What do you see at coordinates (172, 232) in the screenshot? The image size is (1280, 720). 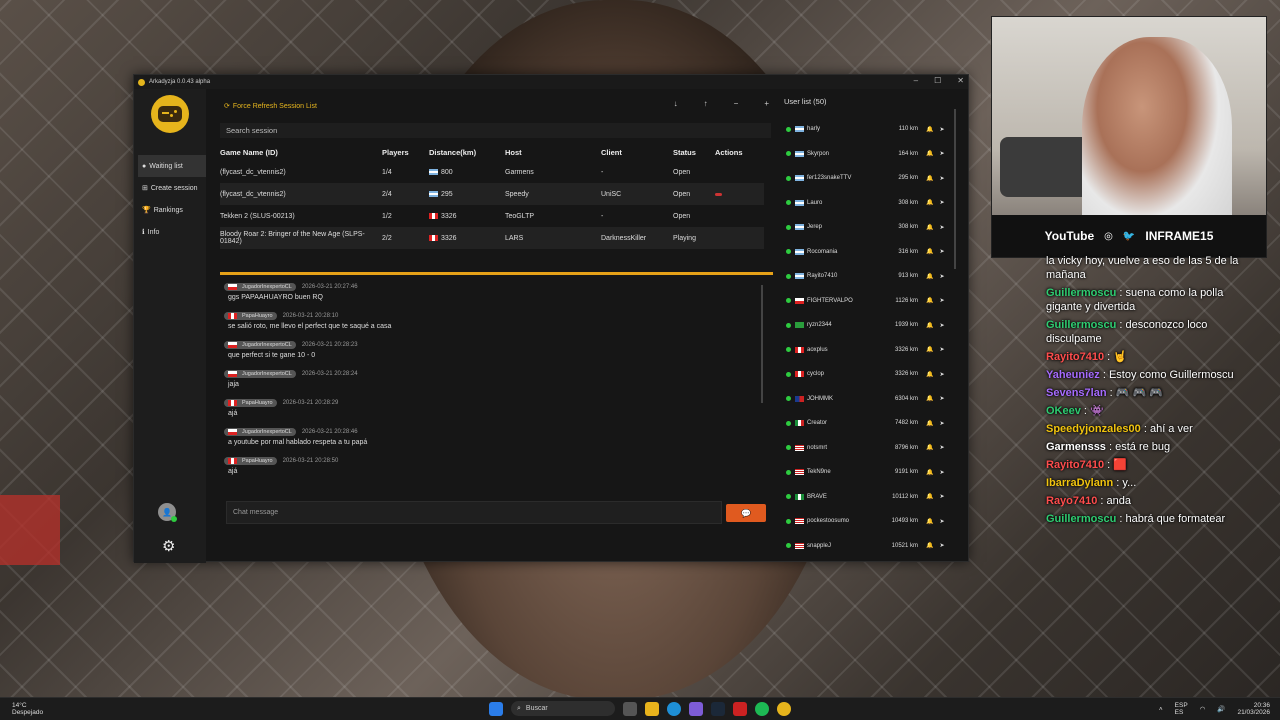 I see `sidebar-item-info: ℹ Info` at bounding box center [172, 232].